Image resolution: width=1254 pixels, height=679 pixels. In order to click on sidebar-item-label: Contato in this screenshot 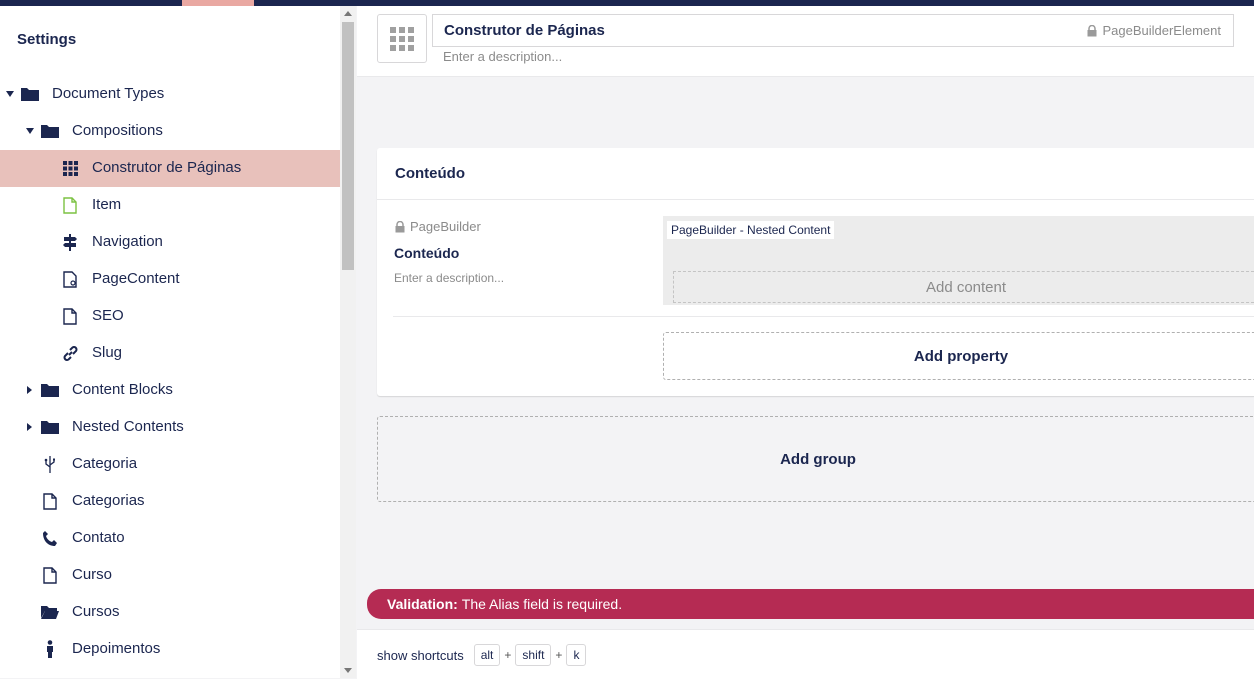, I will do `click(98, 537)`.